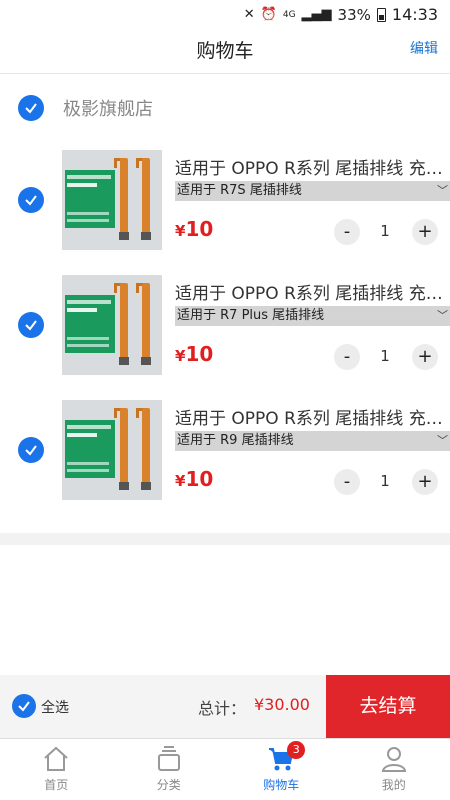  What do you see at coordinates (354, 14) in the screenshot?
I see `battery-percent: 33%` at bounding box center [354, 14].